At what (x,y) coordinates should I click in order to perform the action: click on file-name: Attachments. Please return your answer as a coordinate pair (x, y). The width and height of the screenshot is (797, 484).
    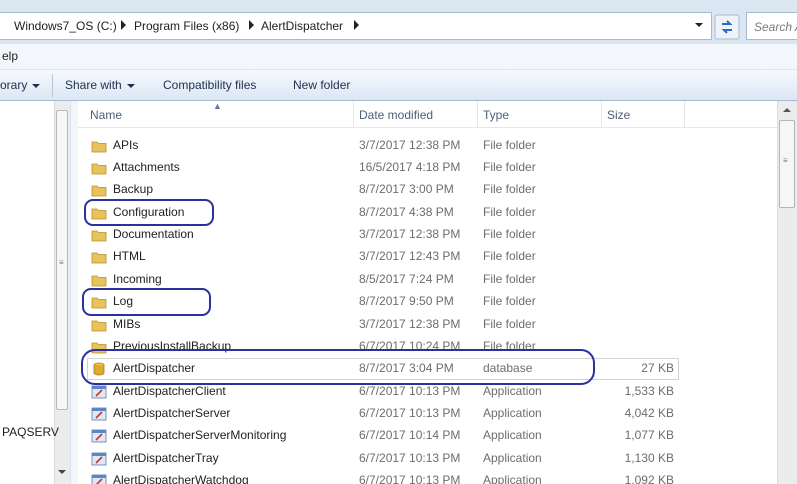
    Looking at the image, I should click on (146, 167).